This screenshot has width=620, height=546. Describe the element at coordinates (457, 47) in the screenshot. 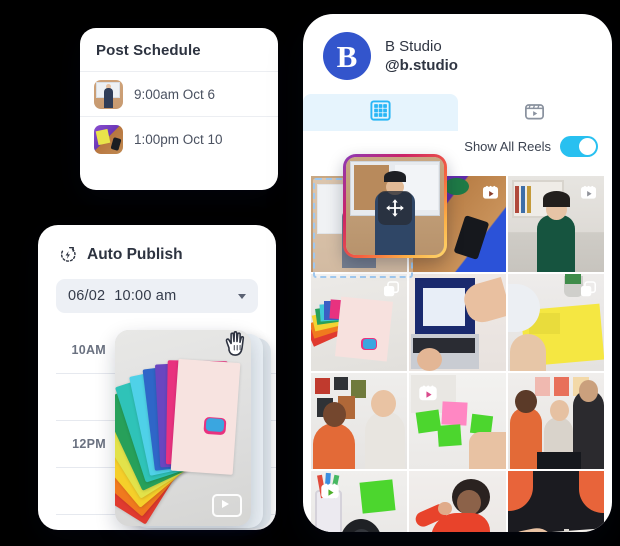

I see `profile-header: B B Studio @b.studio` at that location.